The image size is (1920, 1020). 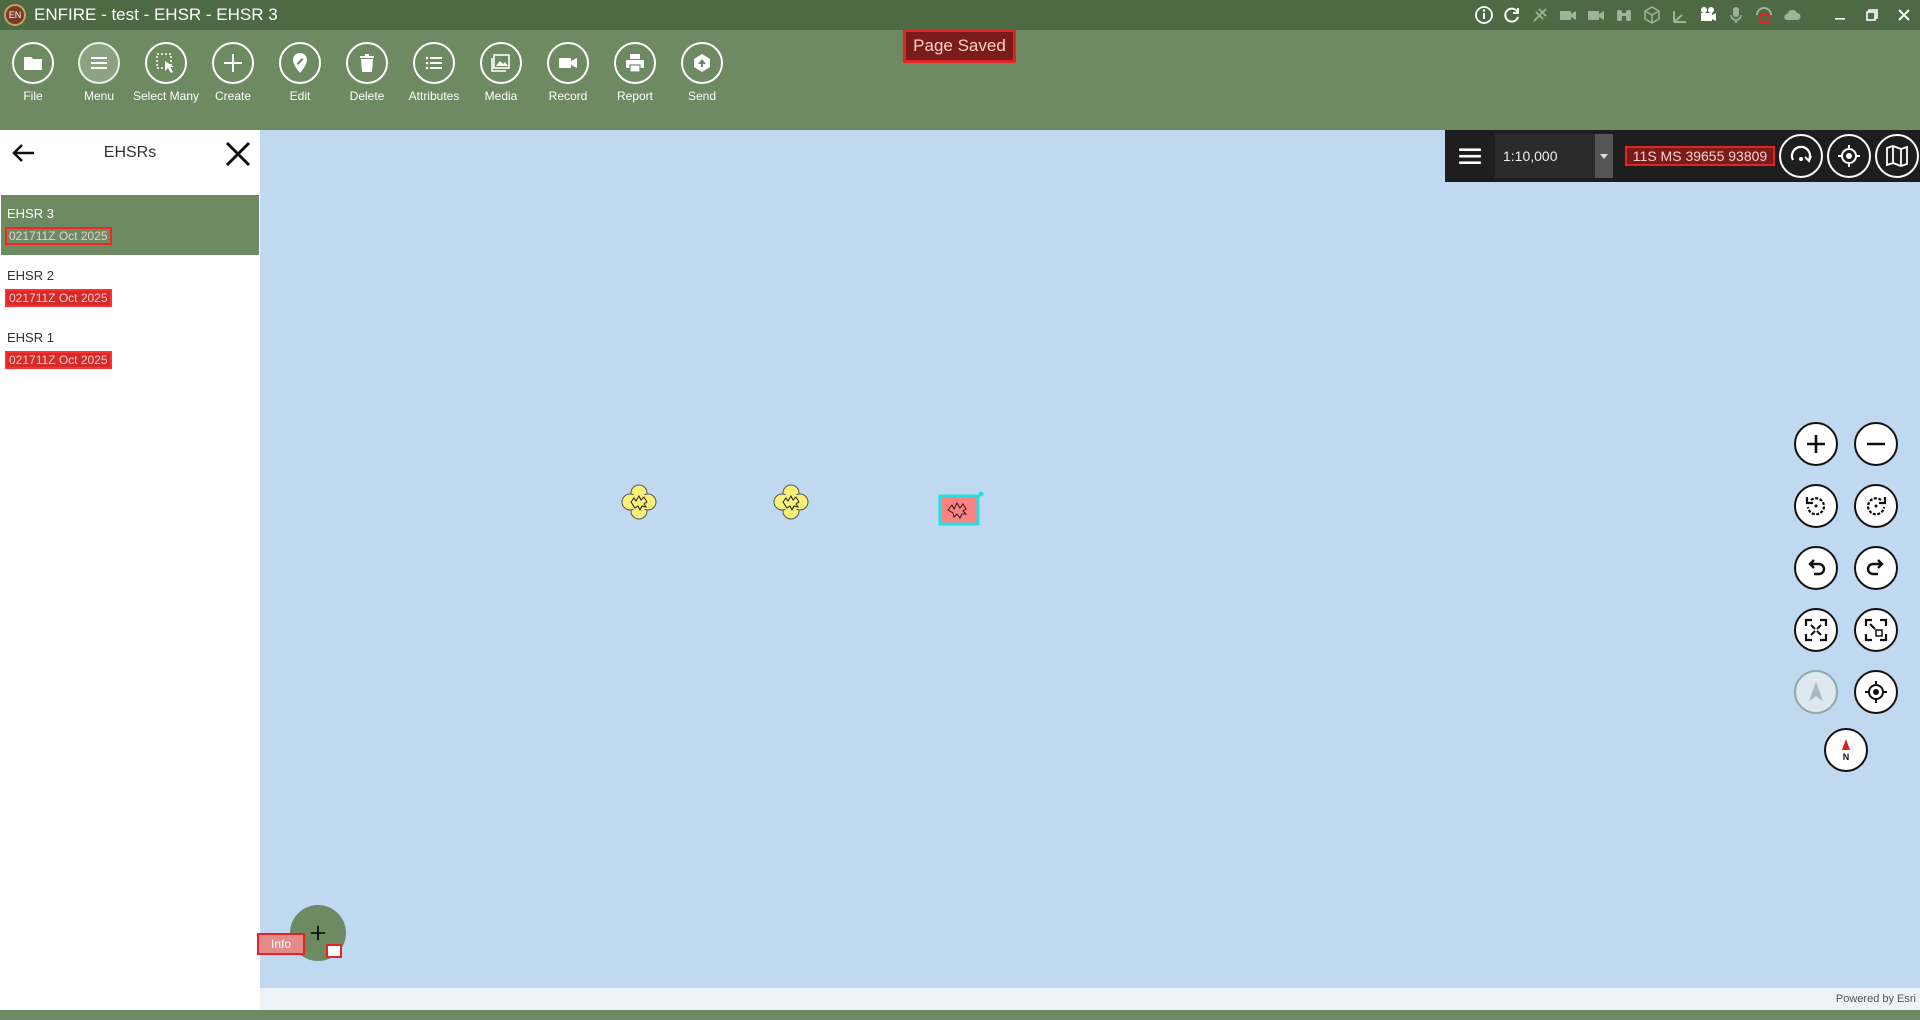 I want to click on title-bar: EN ENFIRE - test - EHSR - EHSR 3, so click(x=960, y=15).